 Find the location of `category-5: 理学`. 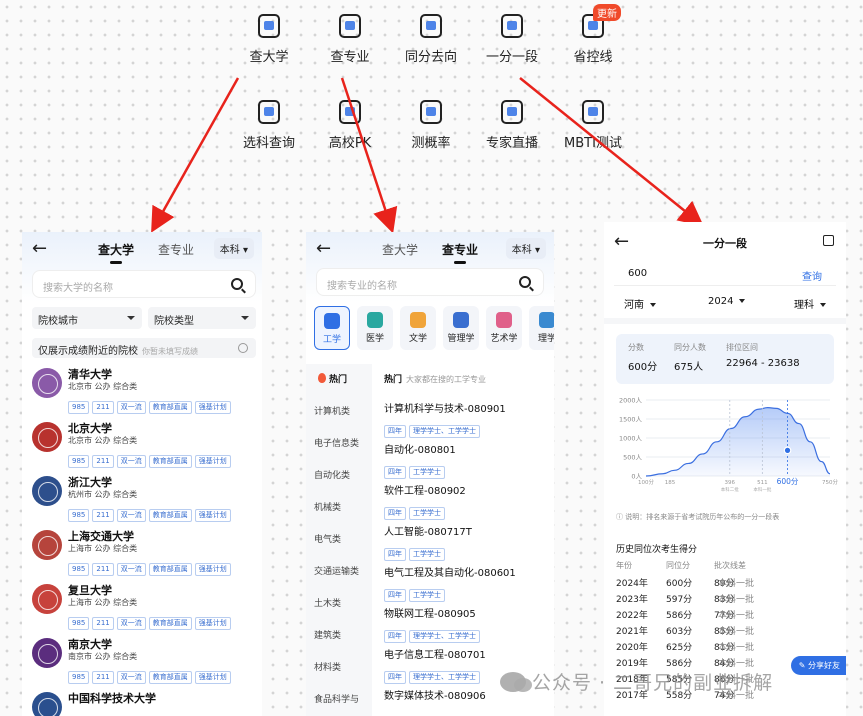

category-5: 理学 is located at coordinates (541, 328).